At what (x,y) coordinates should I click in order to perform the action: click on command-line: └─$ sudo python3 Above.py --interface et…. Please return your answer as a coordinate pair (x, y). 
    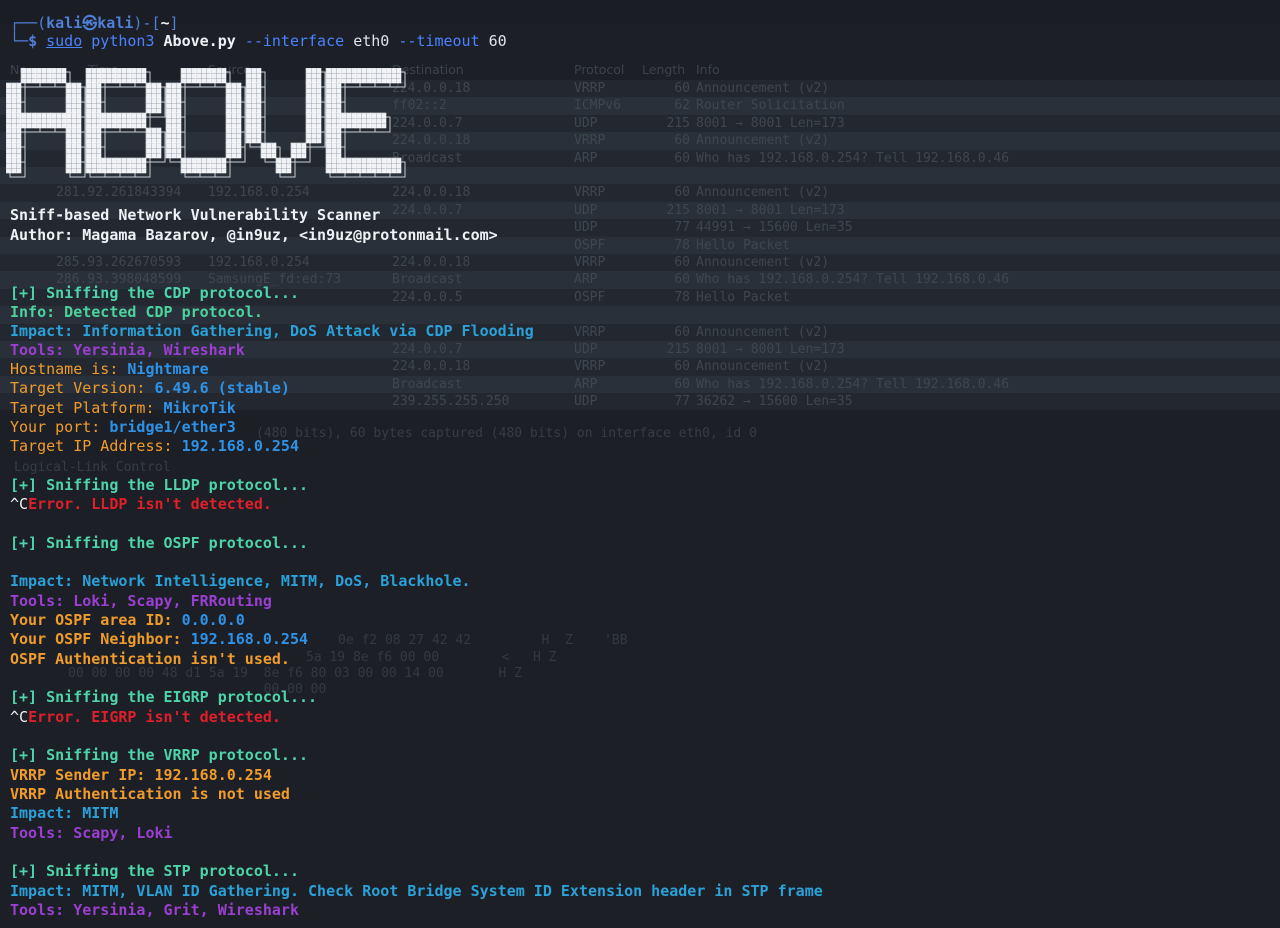
    Looking at the image, I should click on (258, 41).